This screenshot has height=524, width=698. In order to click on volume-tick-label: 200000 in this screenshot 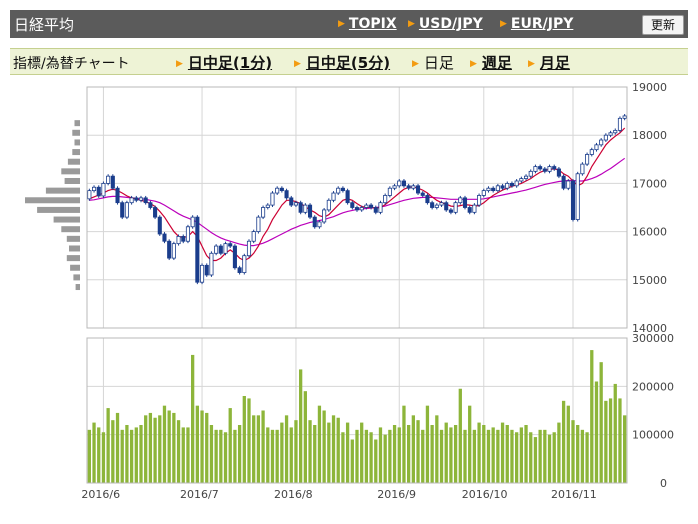, I will do `click(653, 386)`.